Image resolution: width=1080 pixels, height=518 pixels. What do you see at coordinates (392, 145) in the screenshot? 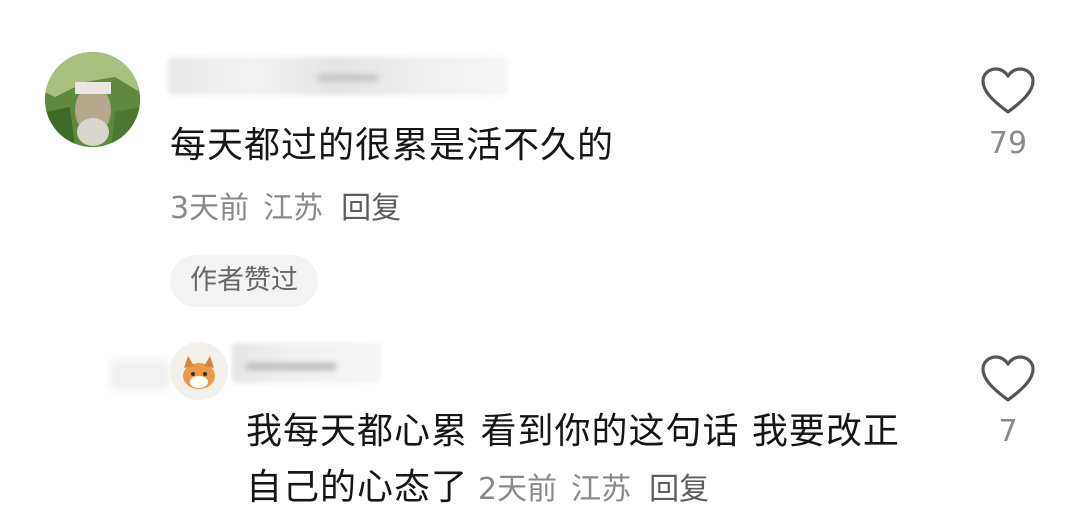
I see `comment-text: 每天都过的很累是活不久的` at bounding box center [392, 145].